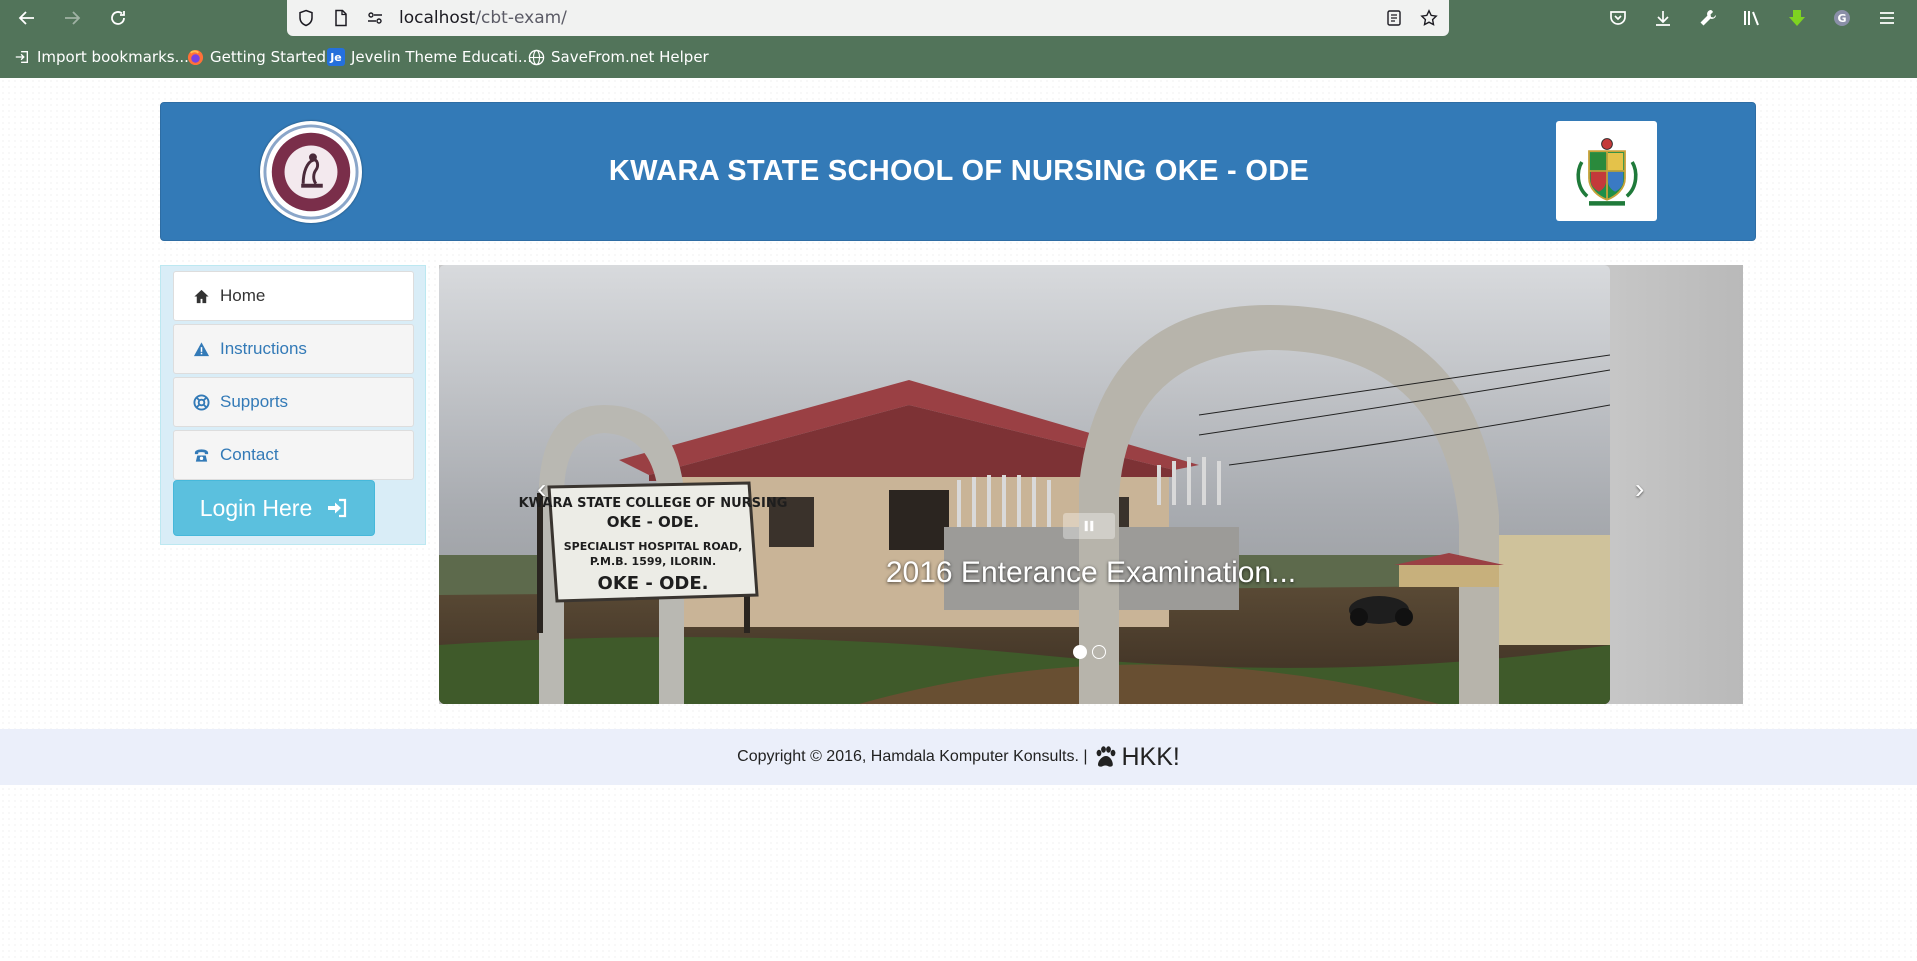 Image resolution: width=1917 pixels, height=961 pixels. I want to click on carousel-next-button: ›, so click(1639, 489).